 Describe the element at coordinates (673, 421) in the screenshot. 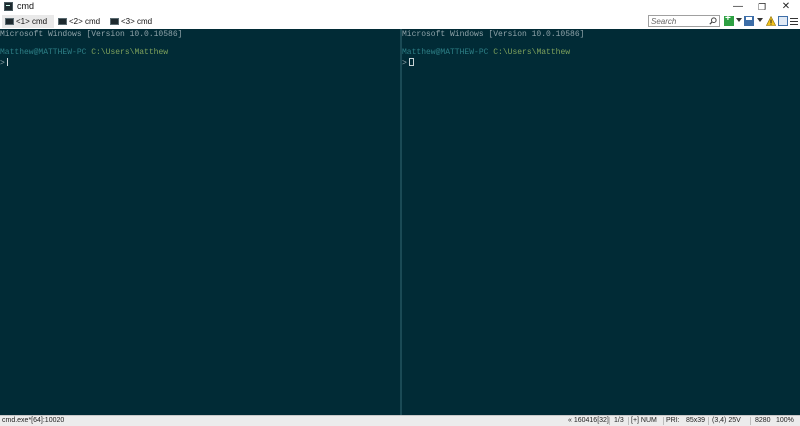

I see `status-priority: PRI:` at that location.